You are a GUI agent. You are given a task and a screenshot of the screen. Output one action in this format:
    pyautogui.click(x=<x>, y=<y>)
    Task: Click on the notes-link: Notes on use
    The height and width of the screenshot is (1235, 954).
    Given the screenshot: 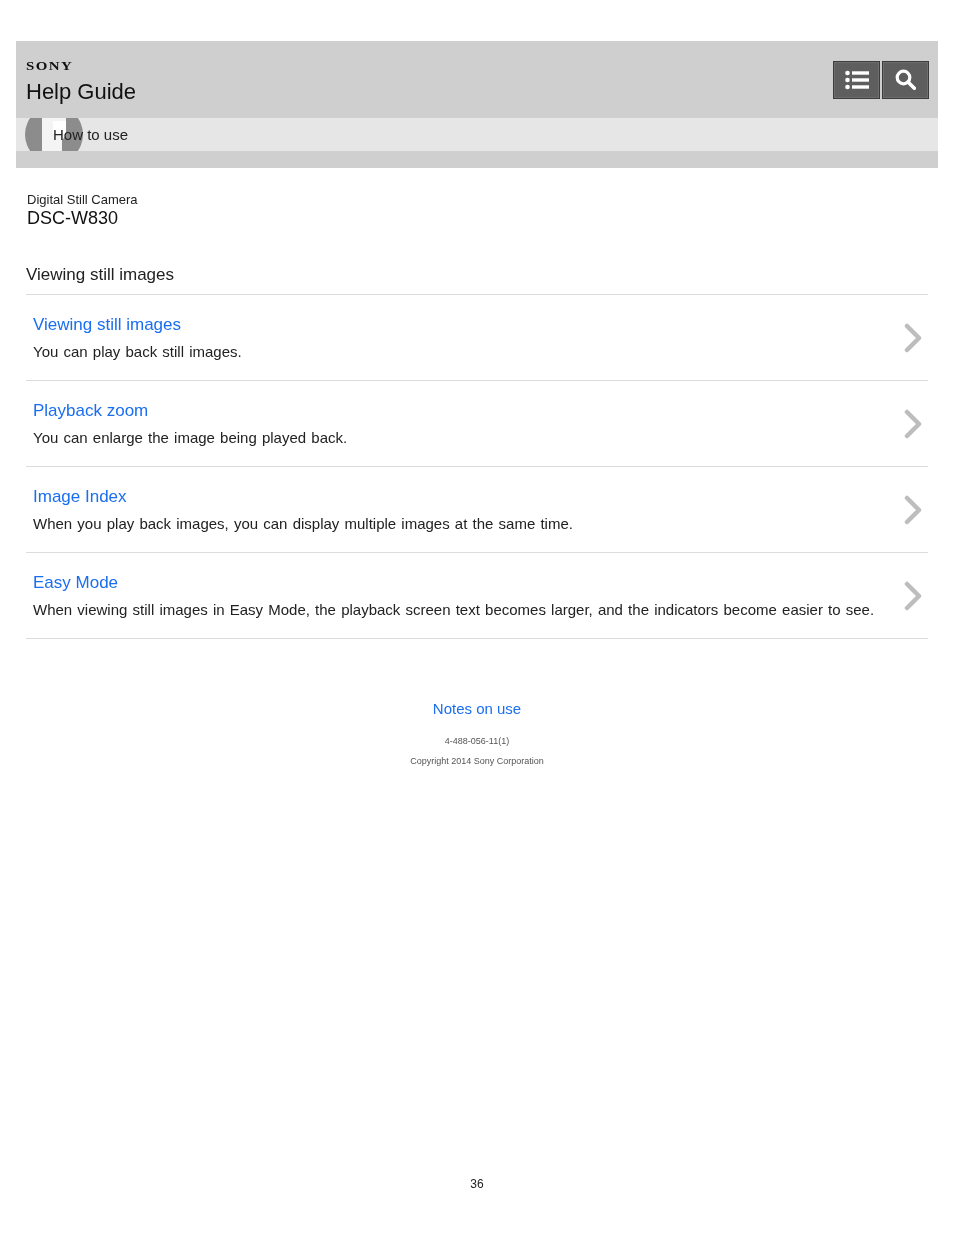 What is the action you would take?
    pyautogui.click(x=477, y=709)
    